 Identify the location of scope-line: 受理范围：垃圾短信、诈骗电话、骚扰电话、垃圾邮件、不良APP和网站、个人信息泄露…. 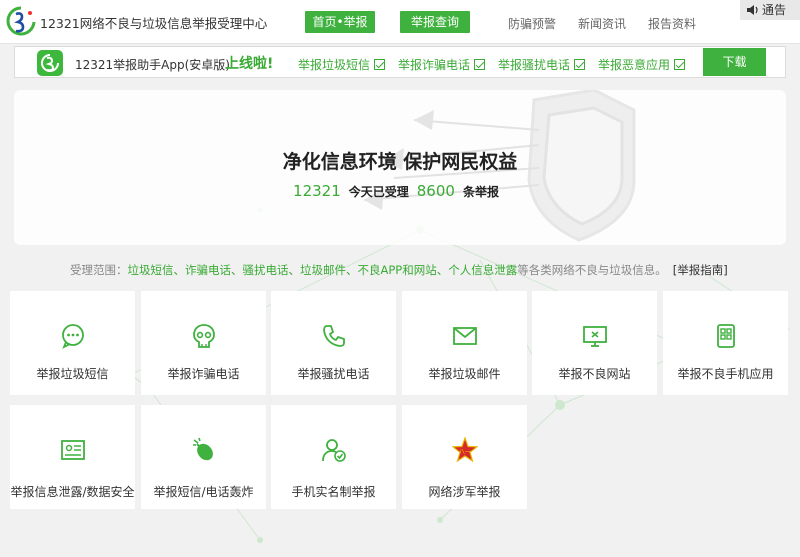
(399, 270).